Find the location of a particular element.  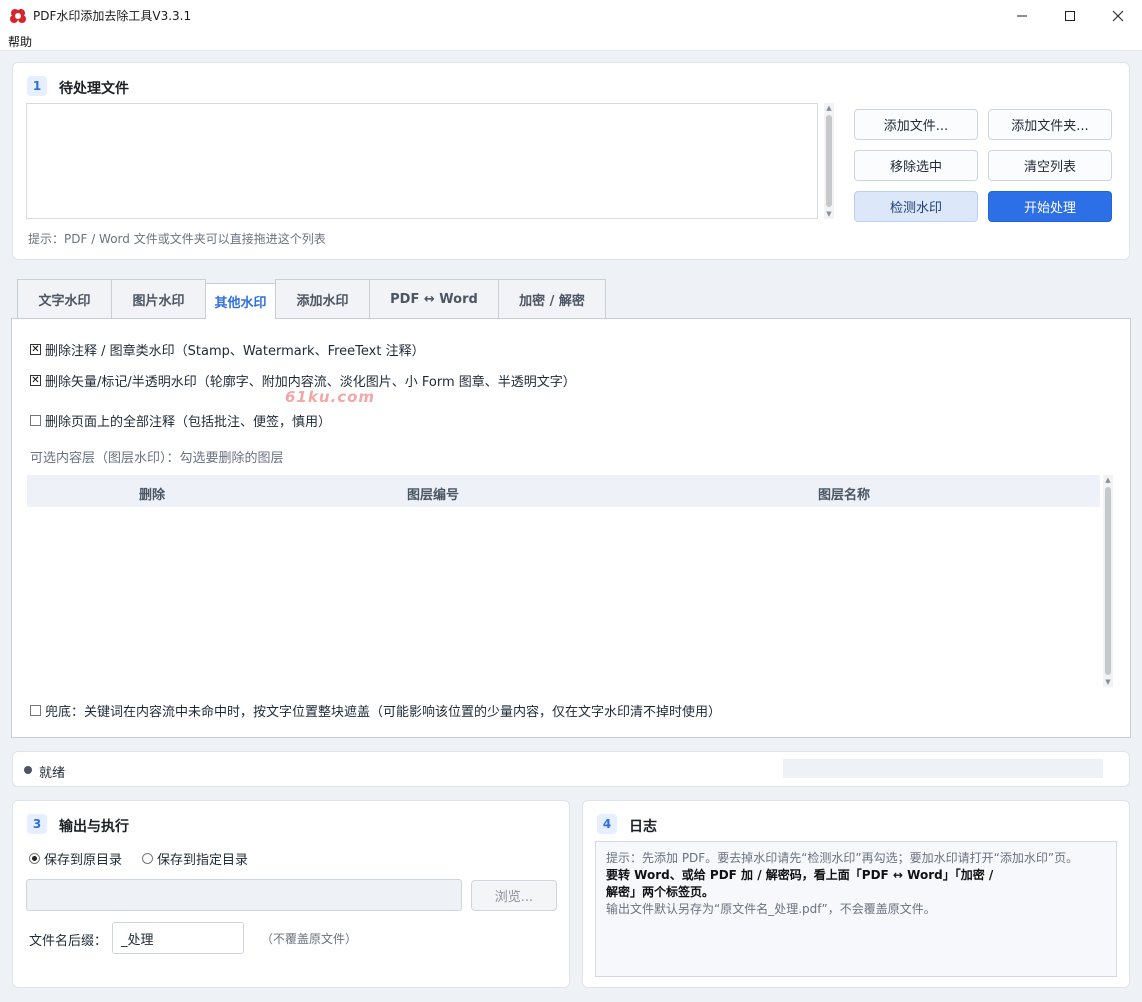

files-section-title: 待处理文件 is located at coordinates (94, 89).